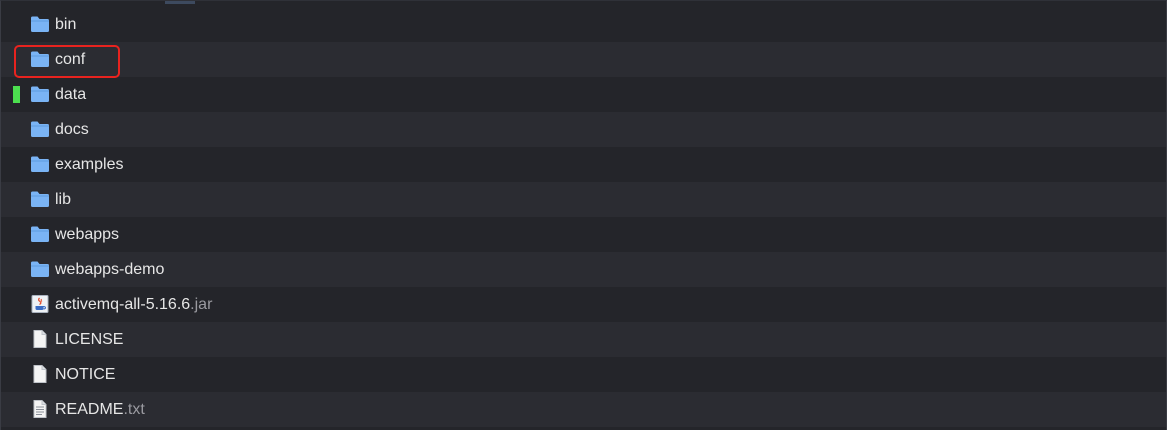 The height and width of the screenshot is (430, 1167). What do you see at coordinates (87, 234) in the screenshot?
I see `file-name: webapps` at bounding box center [87, 234].